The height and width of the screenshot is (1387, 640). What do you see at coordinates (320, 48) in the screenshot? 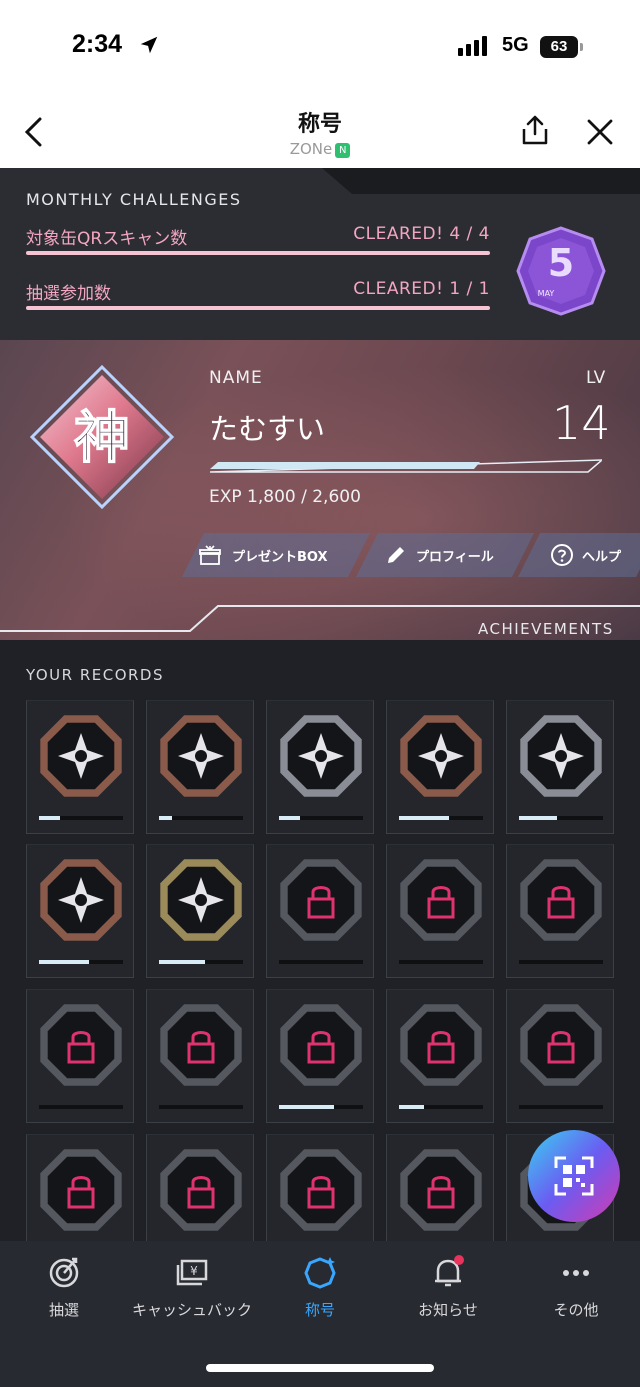
I see `status-bar: 2:34 5G 63` at bounding box center [320, 48].